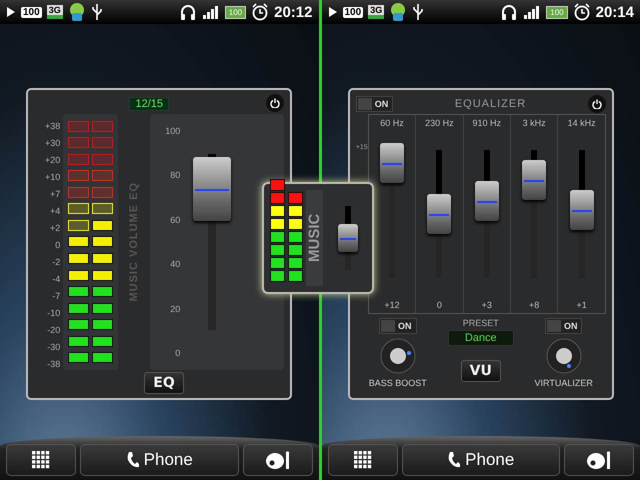  I want to click on eq-button: EQ, so click(164, 383).